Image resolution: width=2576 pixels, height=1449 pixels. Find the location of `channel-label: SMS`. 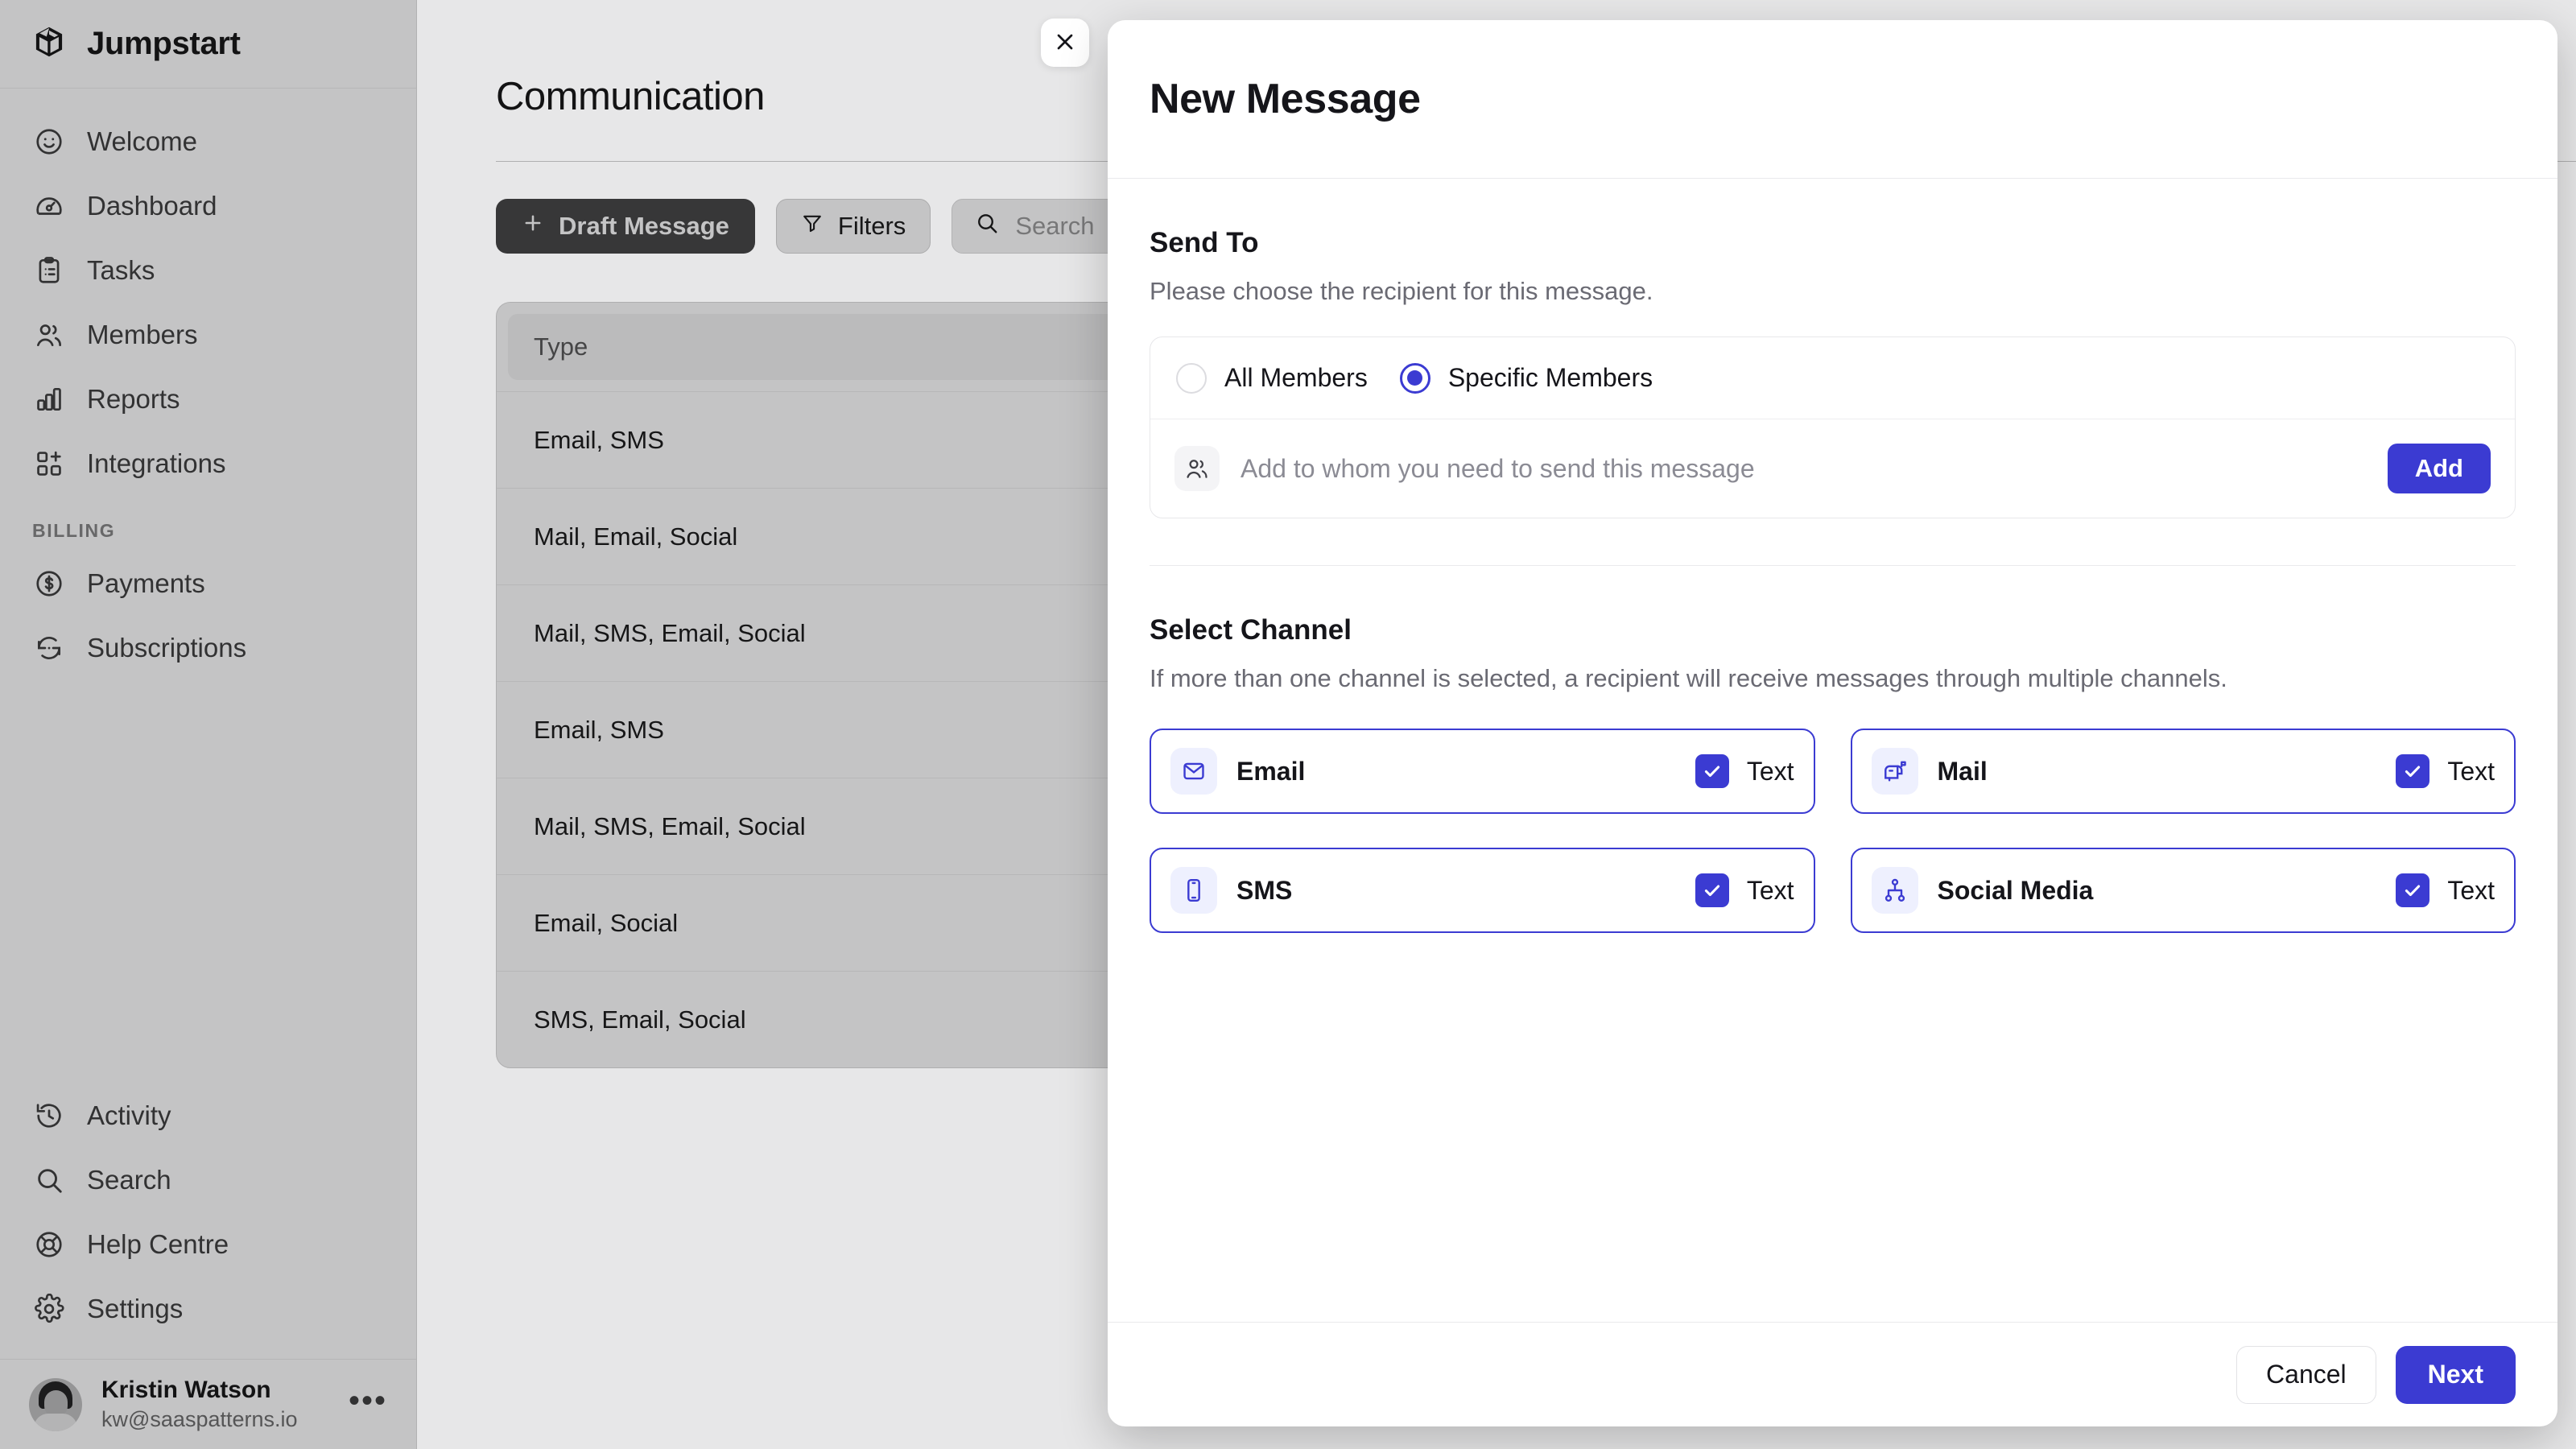

channel-label: SMS is located at coordinates (1264, 890).